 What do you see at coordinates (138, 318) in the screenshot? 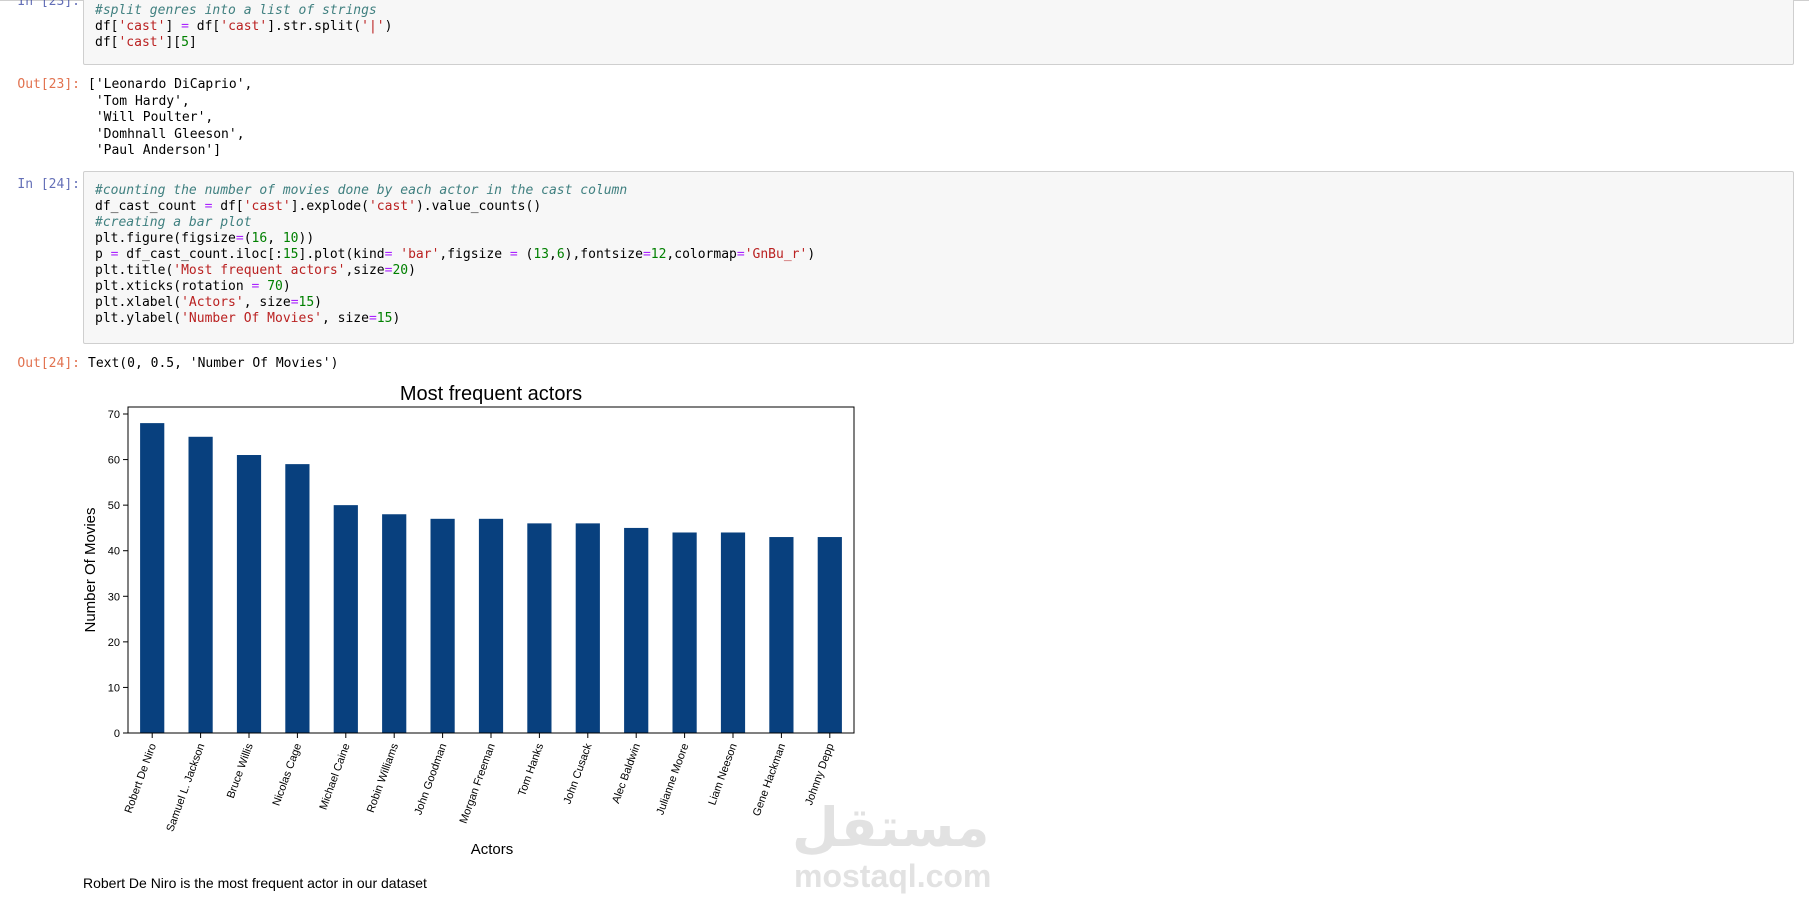
I see `code-token: plt.ylabel(` at bounding box center [138, 318].